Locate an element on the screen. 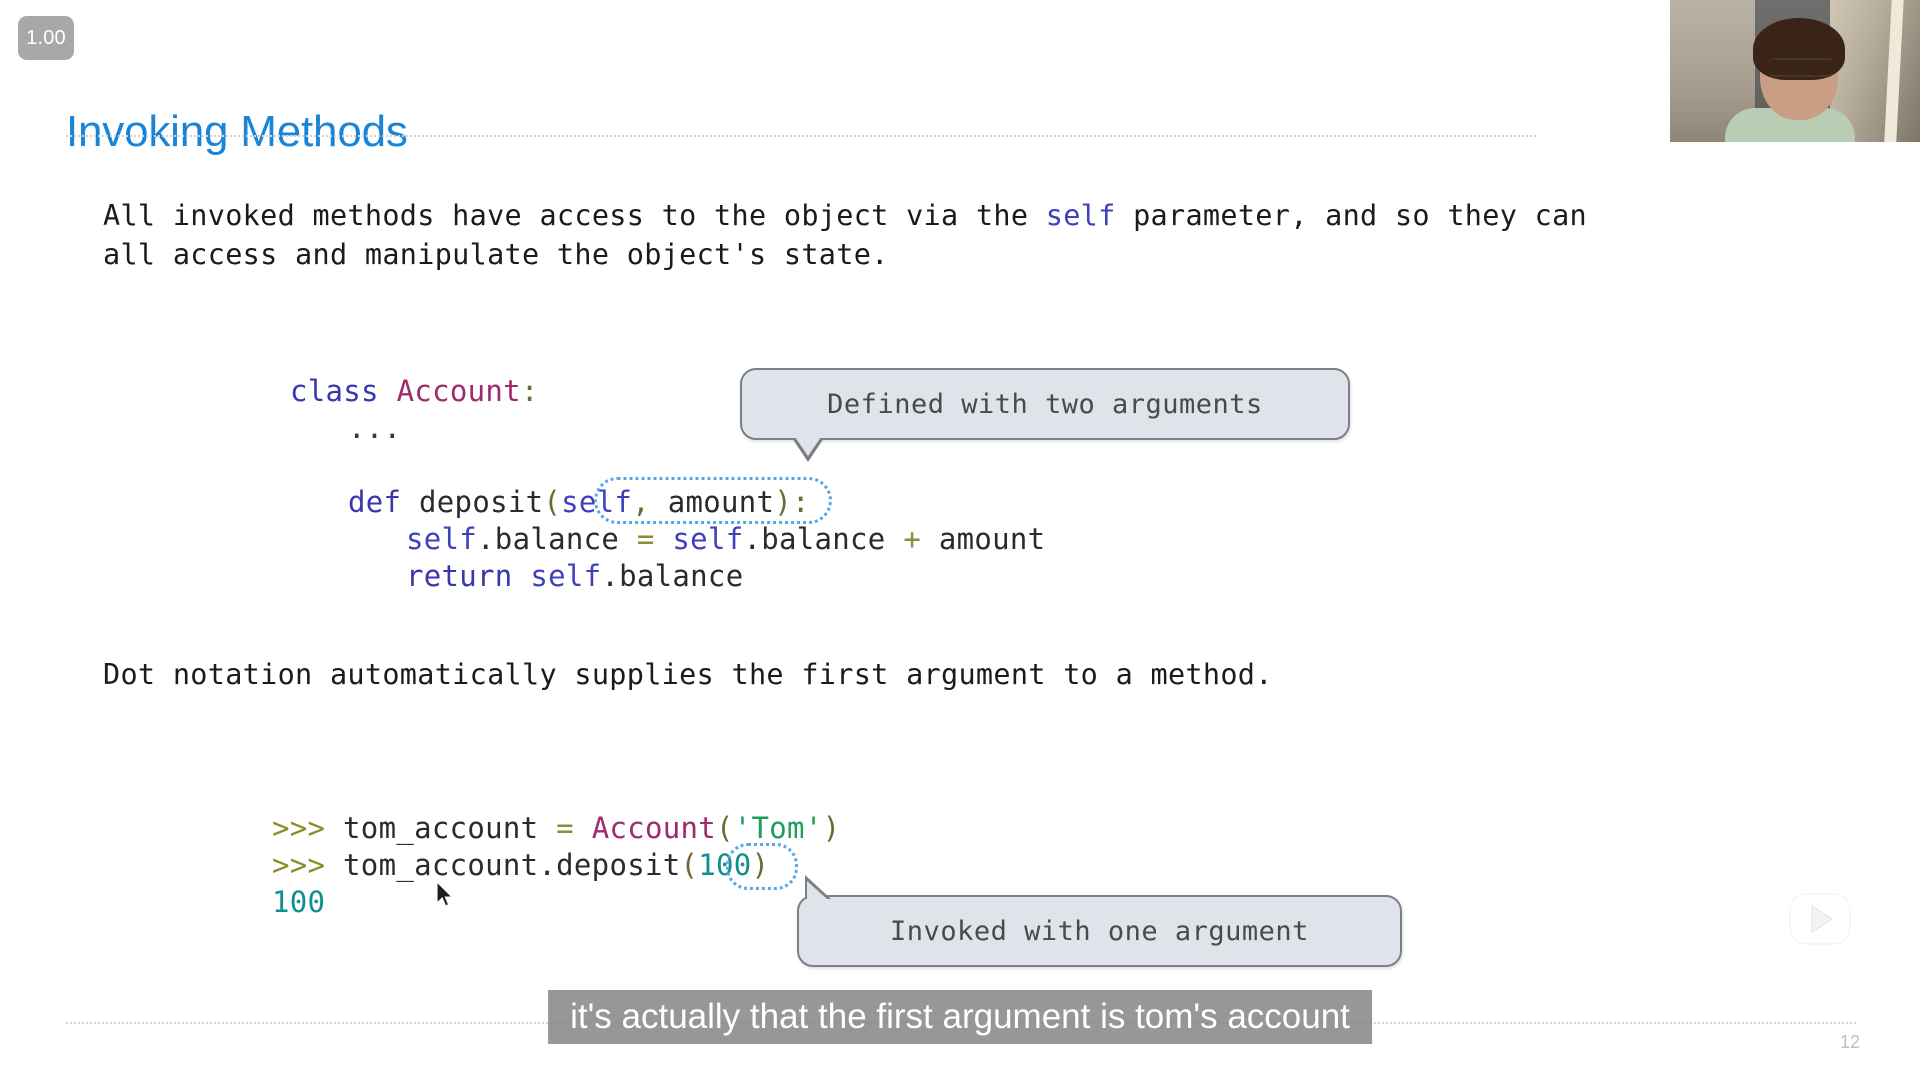 The height and width of the screenshot is (1080, 1920). code-self-3: self is located at coordinates (557, 576).